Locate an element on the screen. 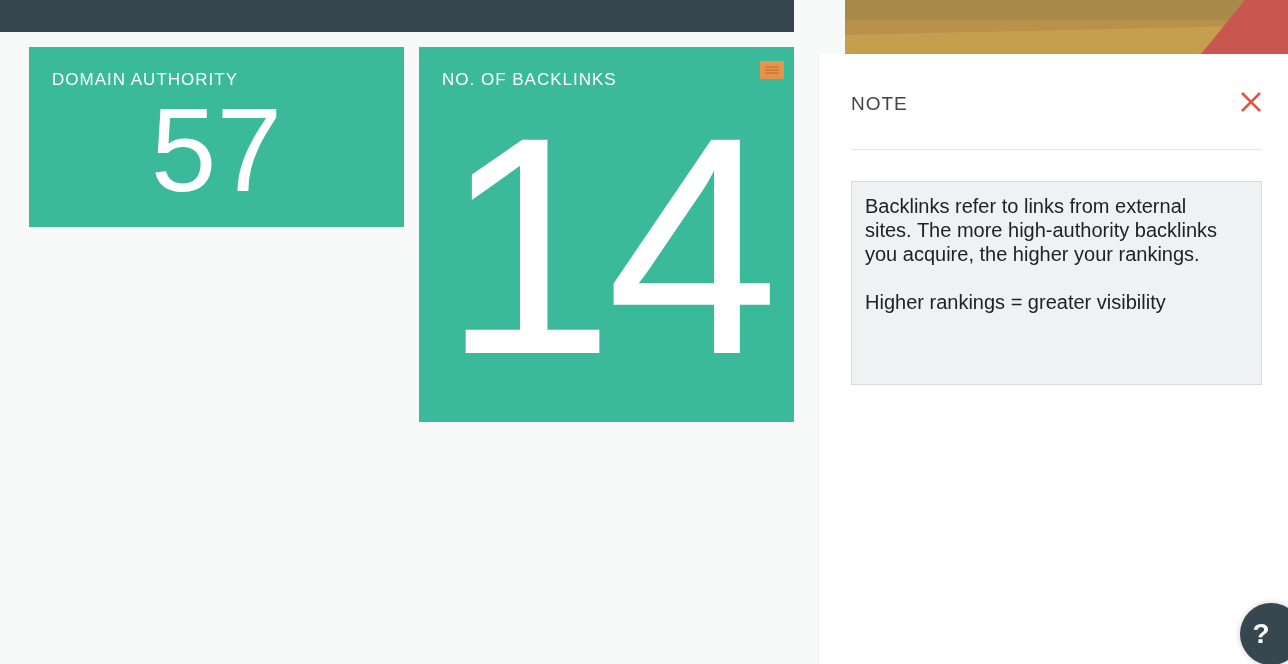 Image resolution: width=1288 pixels, height=664 pixels. close-button is located at coordinates (1251, 101).